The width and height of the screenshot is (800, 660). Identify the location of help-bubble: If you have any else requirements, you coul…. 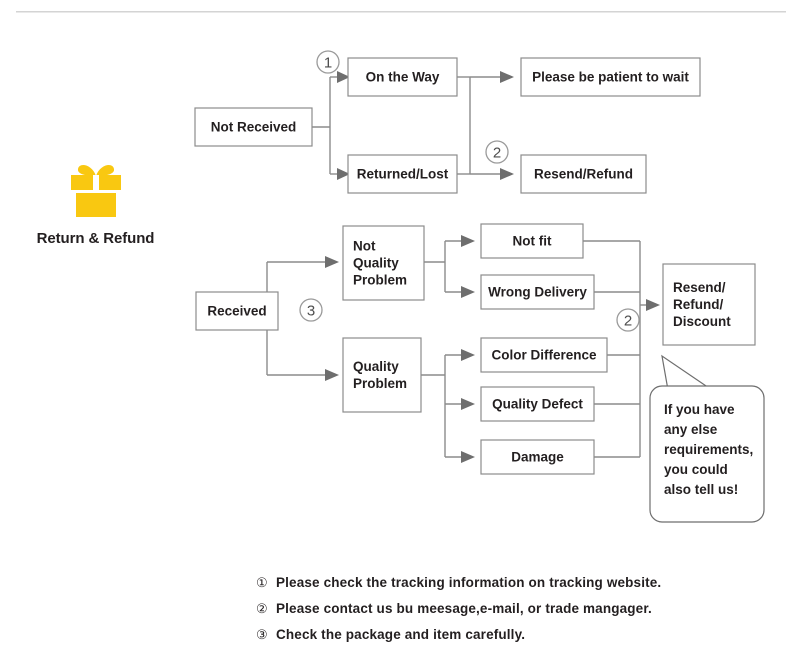
(707, 438).